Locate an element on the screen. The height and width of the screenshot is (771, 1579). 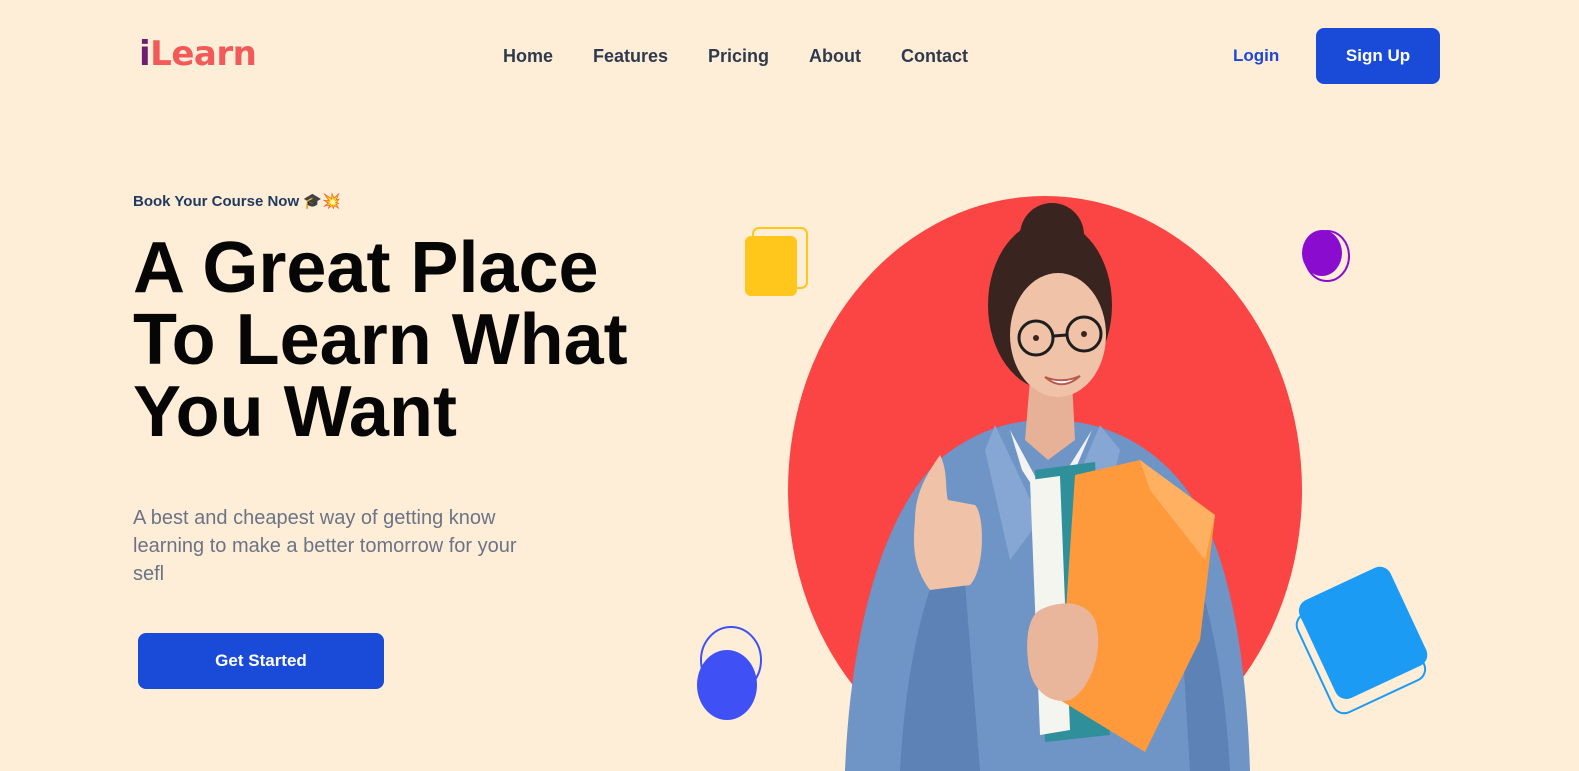
blue-square-icon is located at coordinates (1361, 640).